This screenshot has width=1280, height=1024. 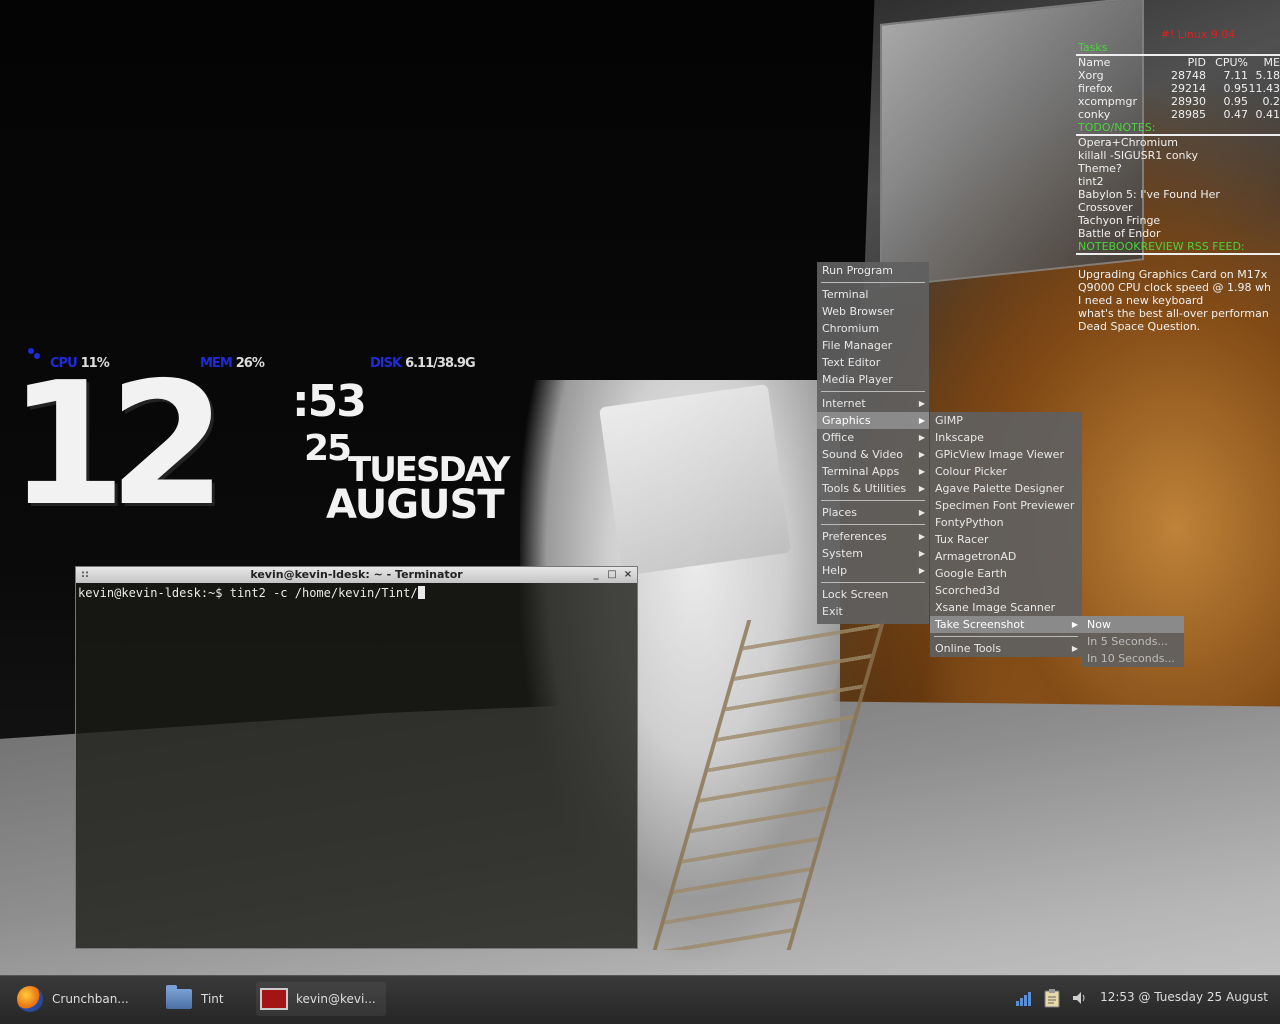 I want to click on todo-item: tint2, so click(x=1091, y=181).